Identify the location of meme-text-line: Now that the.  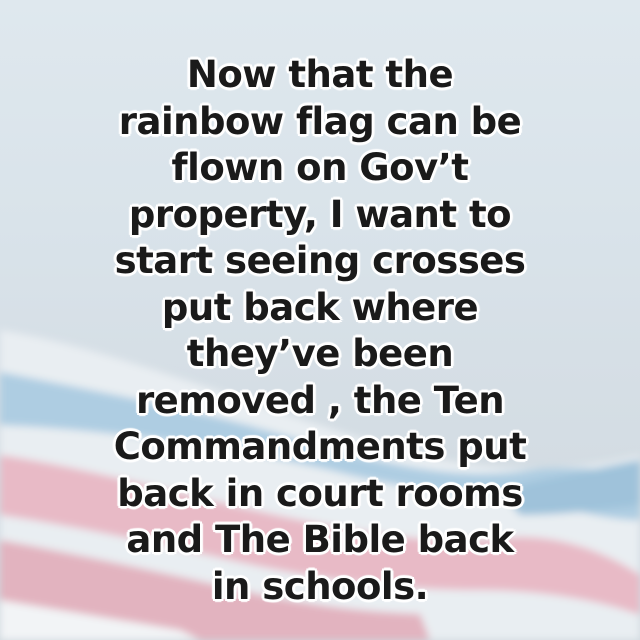
(320, 74).